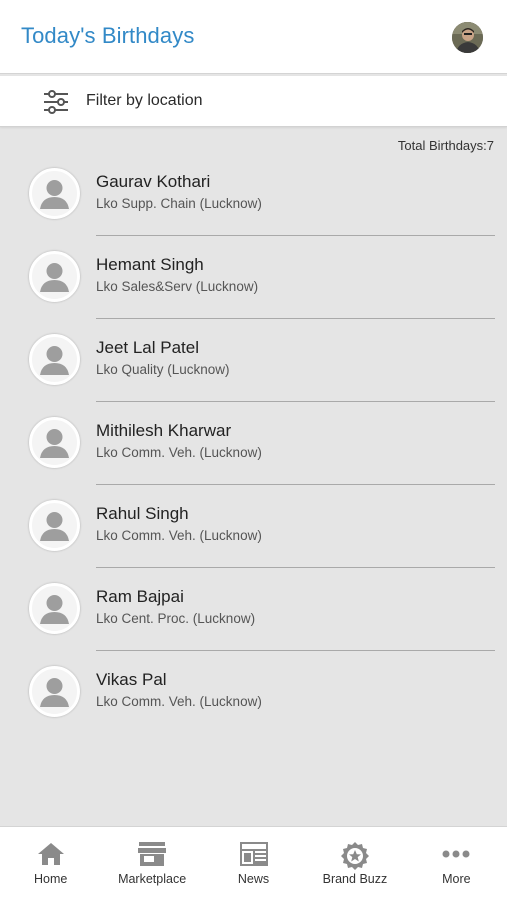 This screenshot has height=900, width=507. Describe the element at coordinates (253, 194) in the screenshot. I see `birthday-list-item: Gaurav Kothari Lko Supp. Chain (Lucknow)` at that location.